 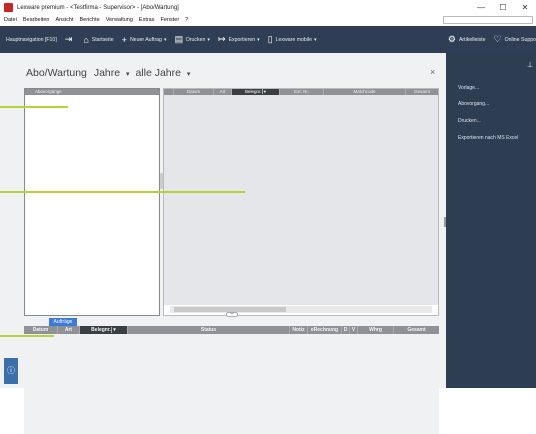 I want to click on online-support-button: ♡ Online Suppo, so click(x=514, y=39).